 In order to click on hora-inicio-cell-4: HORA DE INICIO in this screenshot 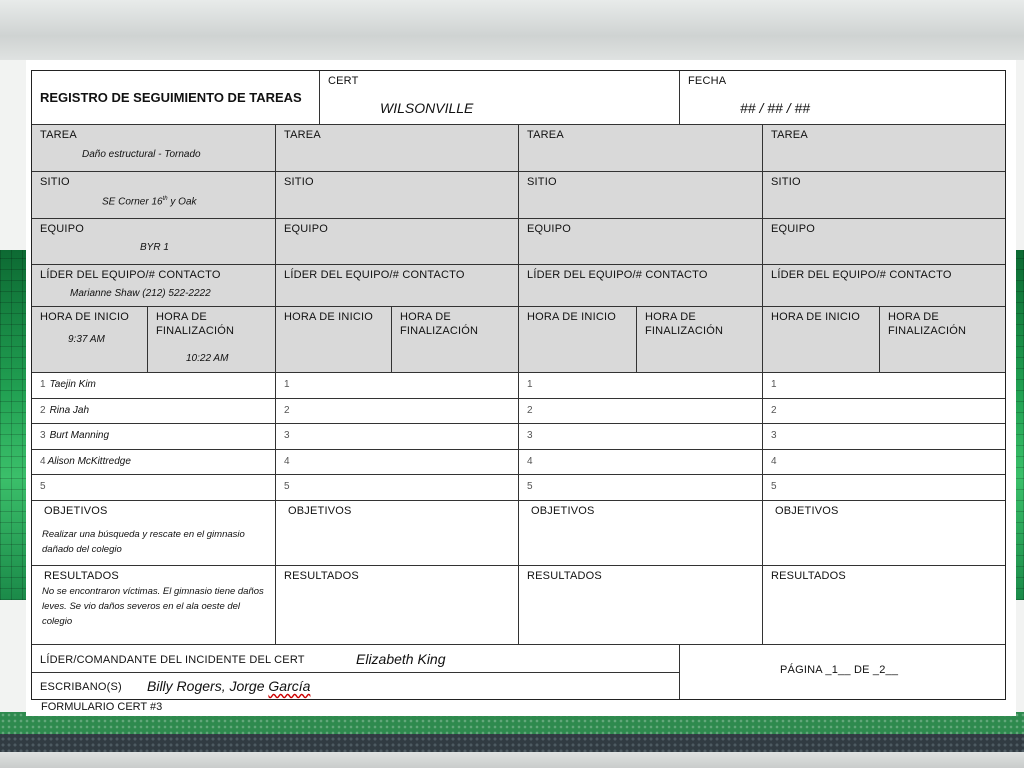, I will do `click(821, 340)`.